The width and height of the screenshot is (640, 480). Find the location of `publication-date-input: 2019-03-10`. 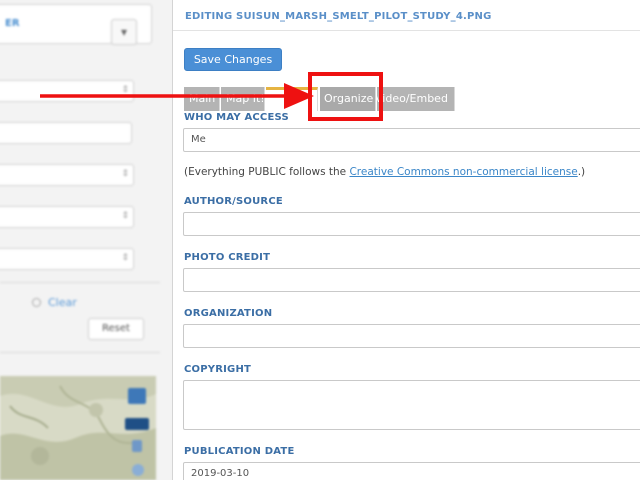

publication-date-input: 2019-03-10 is located at coordinates (411, 471).